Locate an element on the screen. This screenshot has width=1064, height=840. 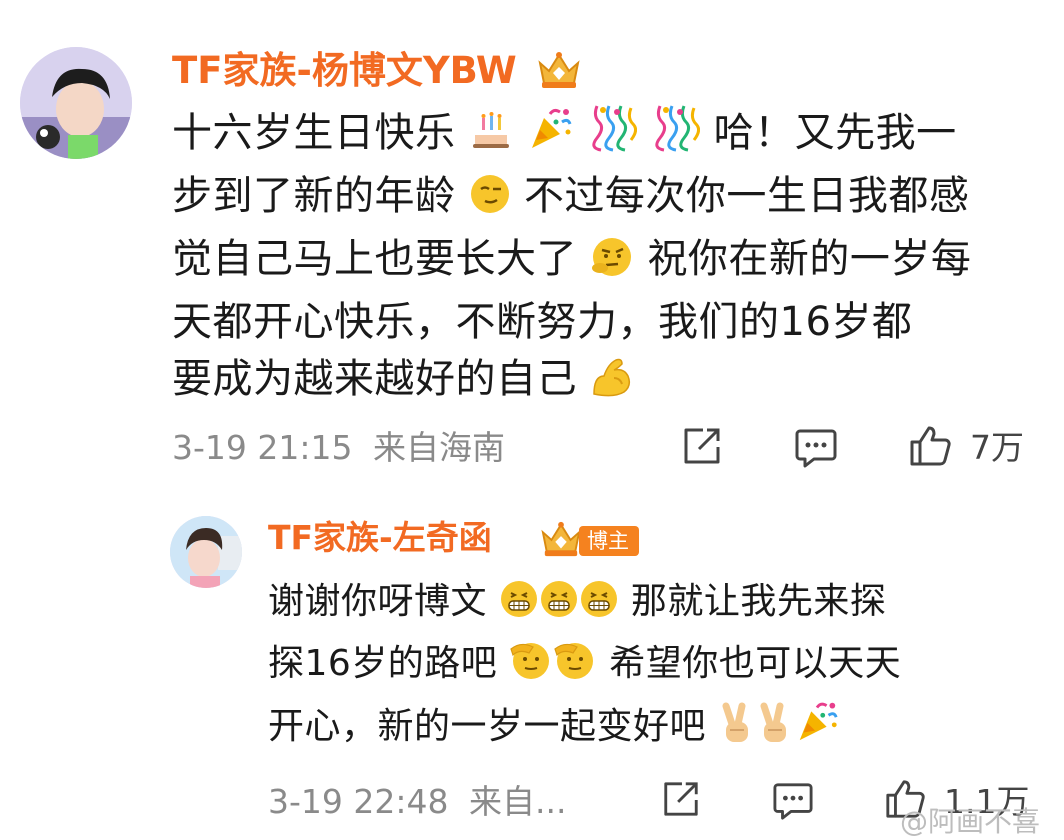
comment-line: 要成为越来越好的自己 is located at coordinates (607, 382).